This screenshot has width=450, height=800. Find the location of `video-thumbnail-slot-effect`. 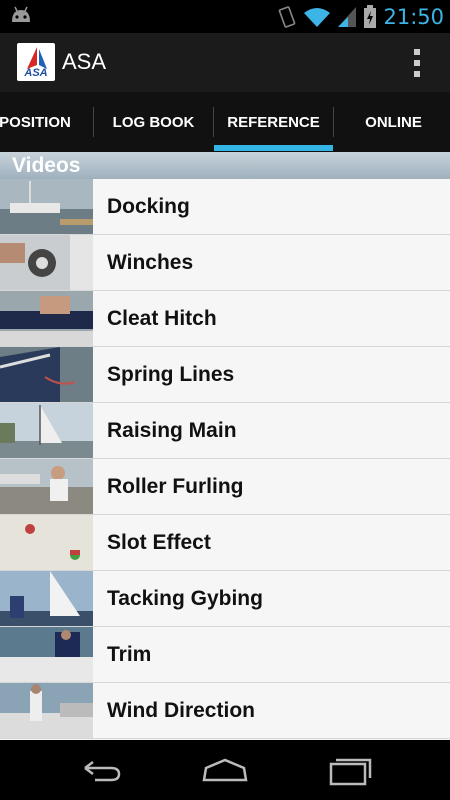

video-thumbnail-slot-effect is located at coordinates (46, 542).